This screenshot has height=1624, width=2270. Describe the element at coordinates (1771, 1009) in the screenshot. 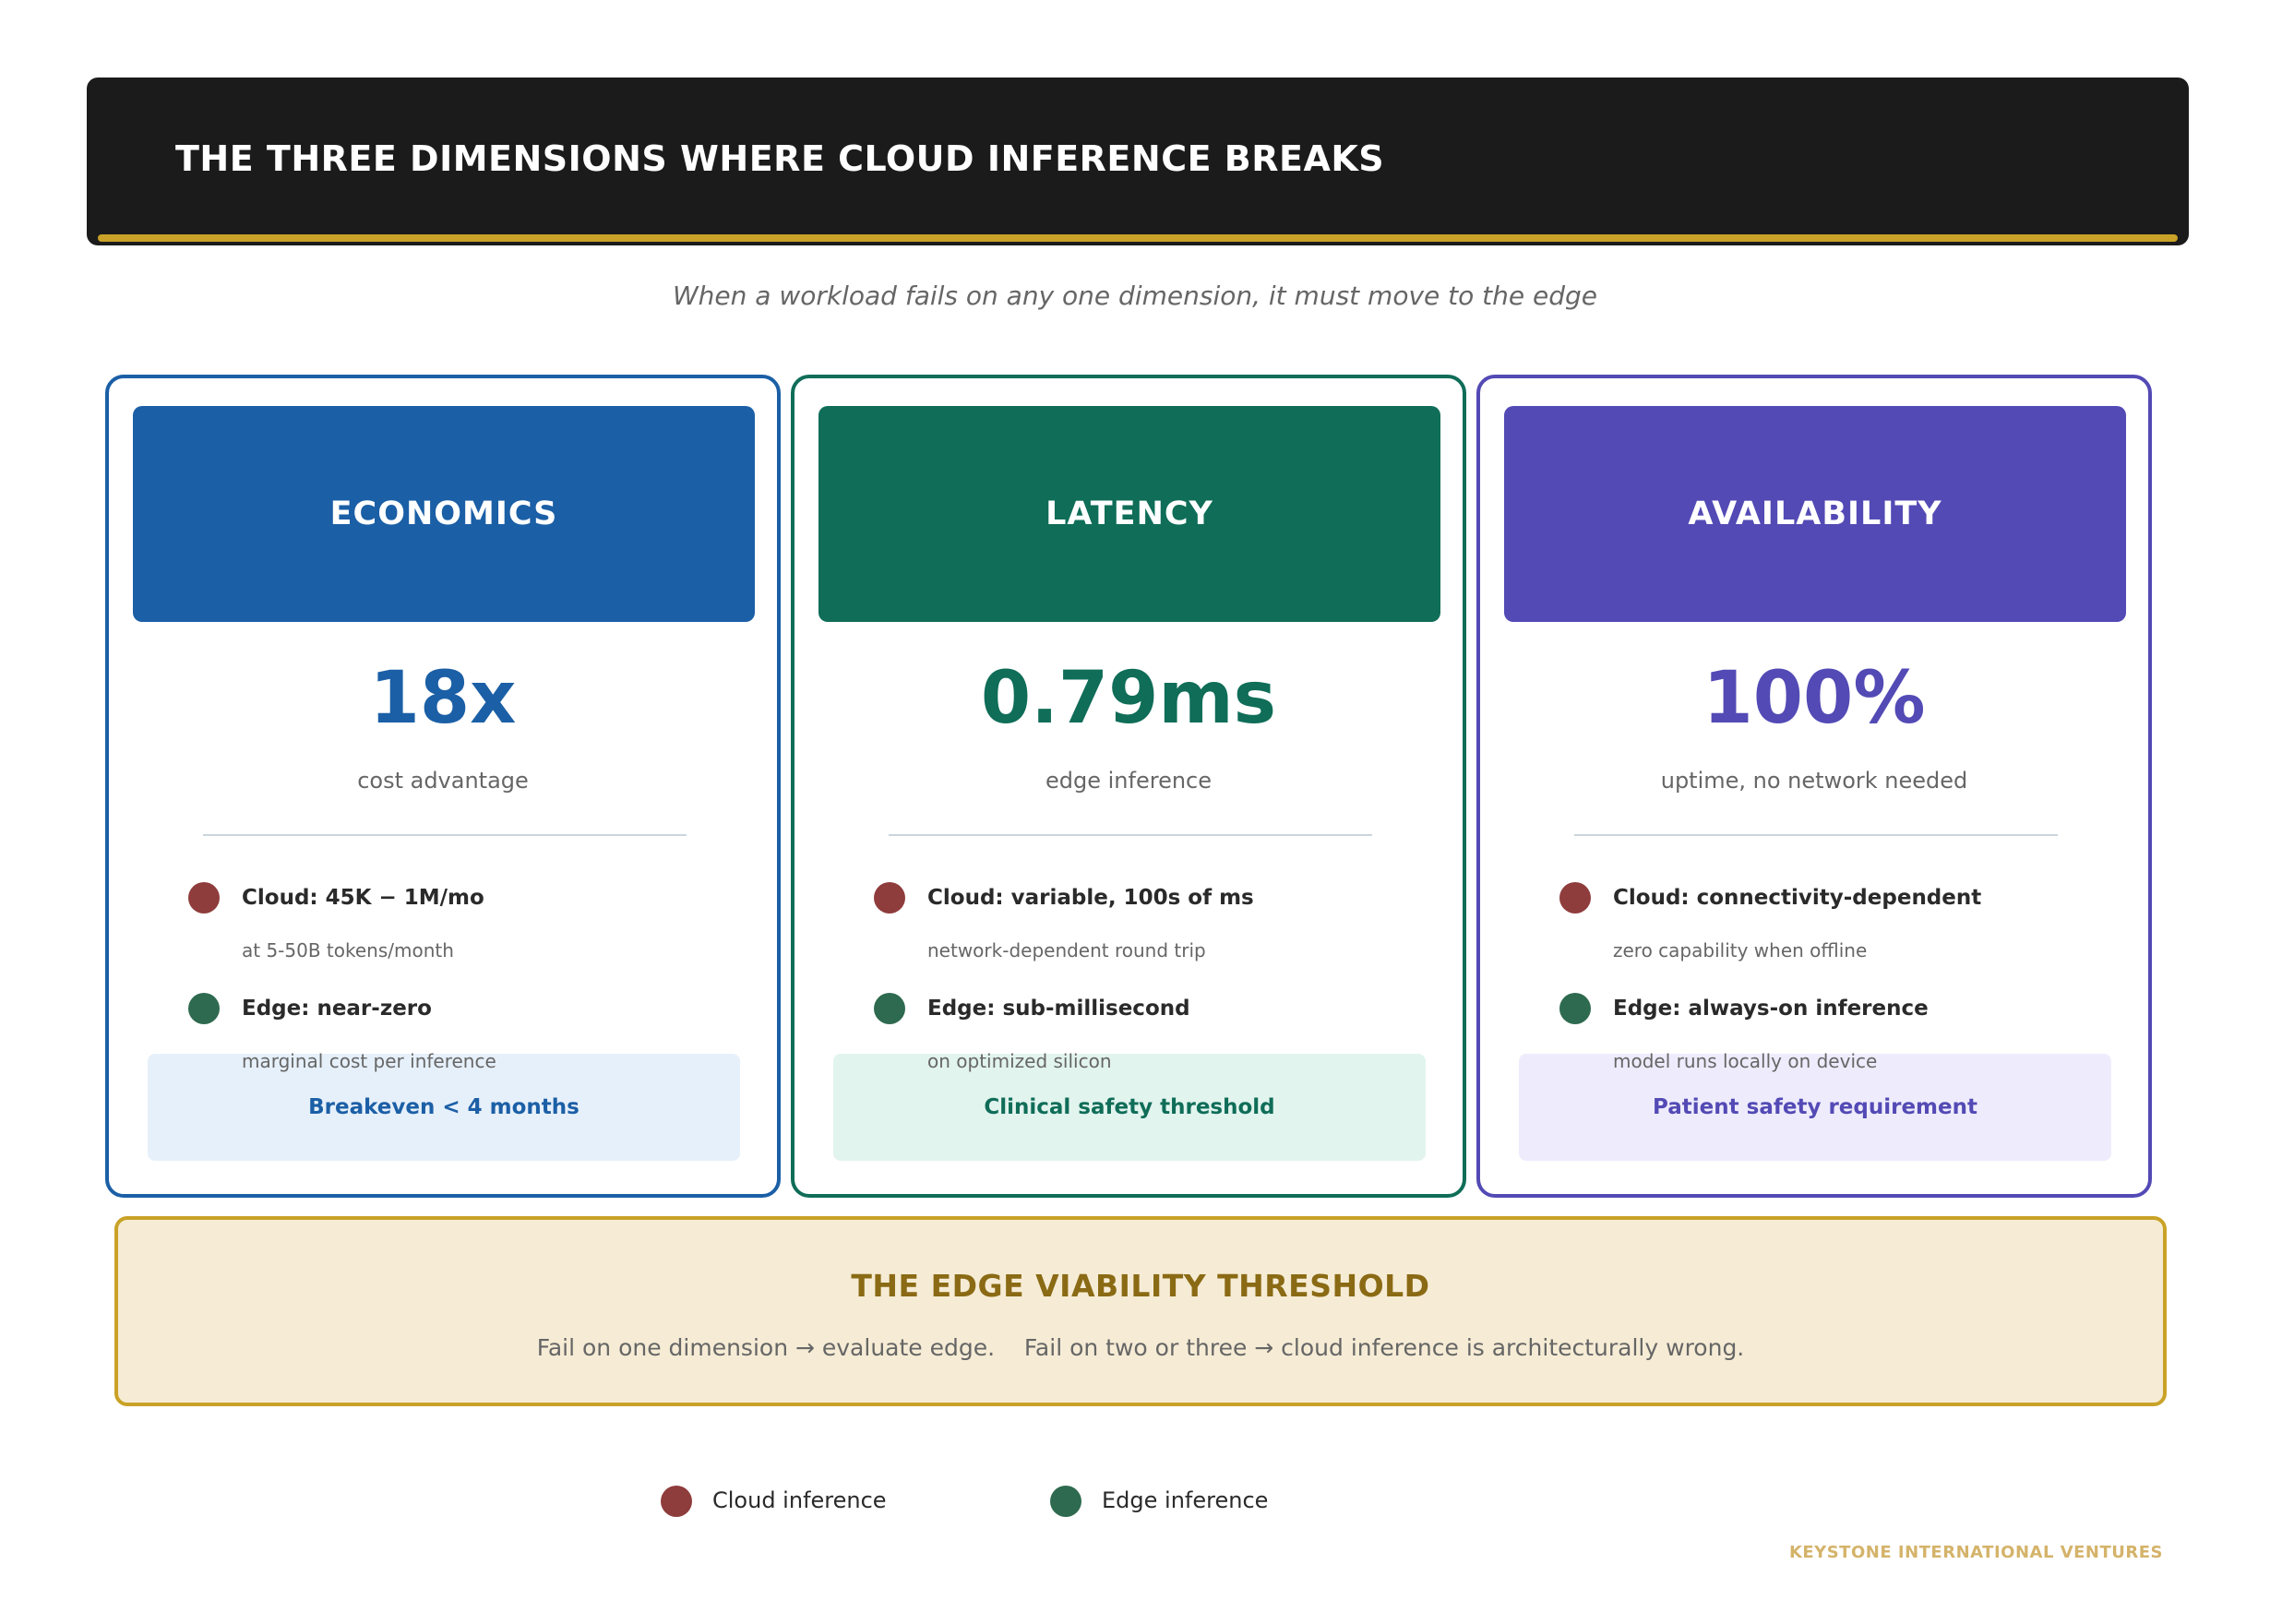

I see `availability-edge-point: Edge: always-on inference` at that location.